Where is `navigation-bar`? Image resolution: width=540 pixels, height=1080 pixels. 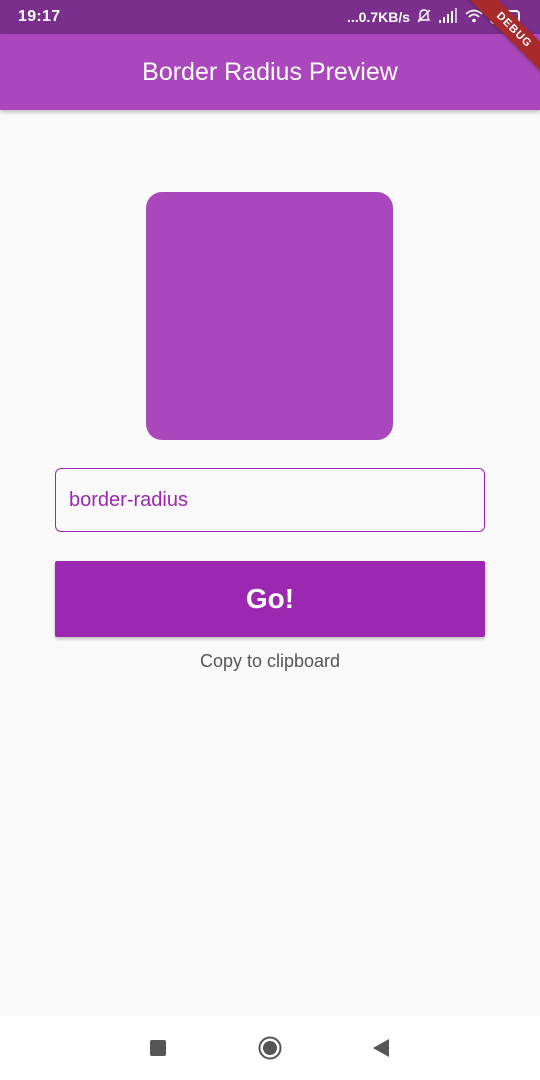 navigation-bar is located at coordinates (270, 1048).